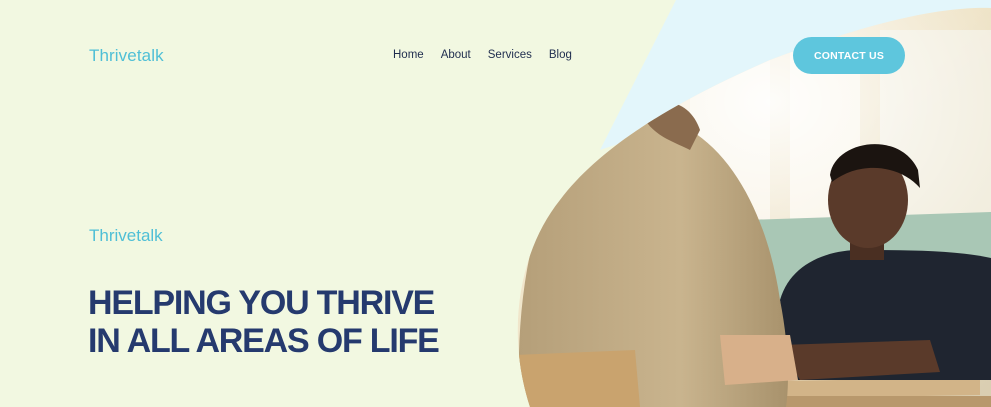 Image resolution: width=991 pixels, height=407 pixels. Describe the element at coordinates (456, 55) in the screenshot. I see `nav-about: About` at that location.